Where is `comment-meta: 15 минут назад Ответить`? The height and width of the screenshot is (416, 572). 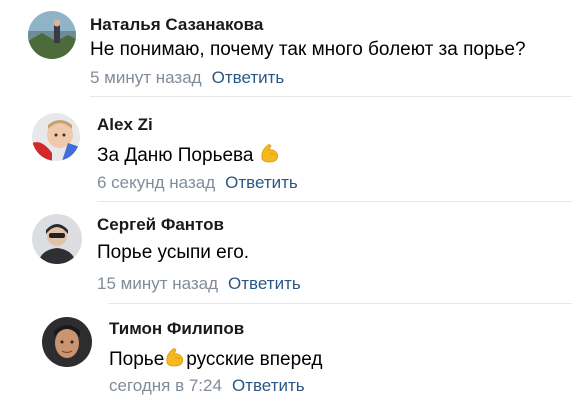 comment-meta: 15 минут назад Ответить is located at coordinates (199, 284).